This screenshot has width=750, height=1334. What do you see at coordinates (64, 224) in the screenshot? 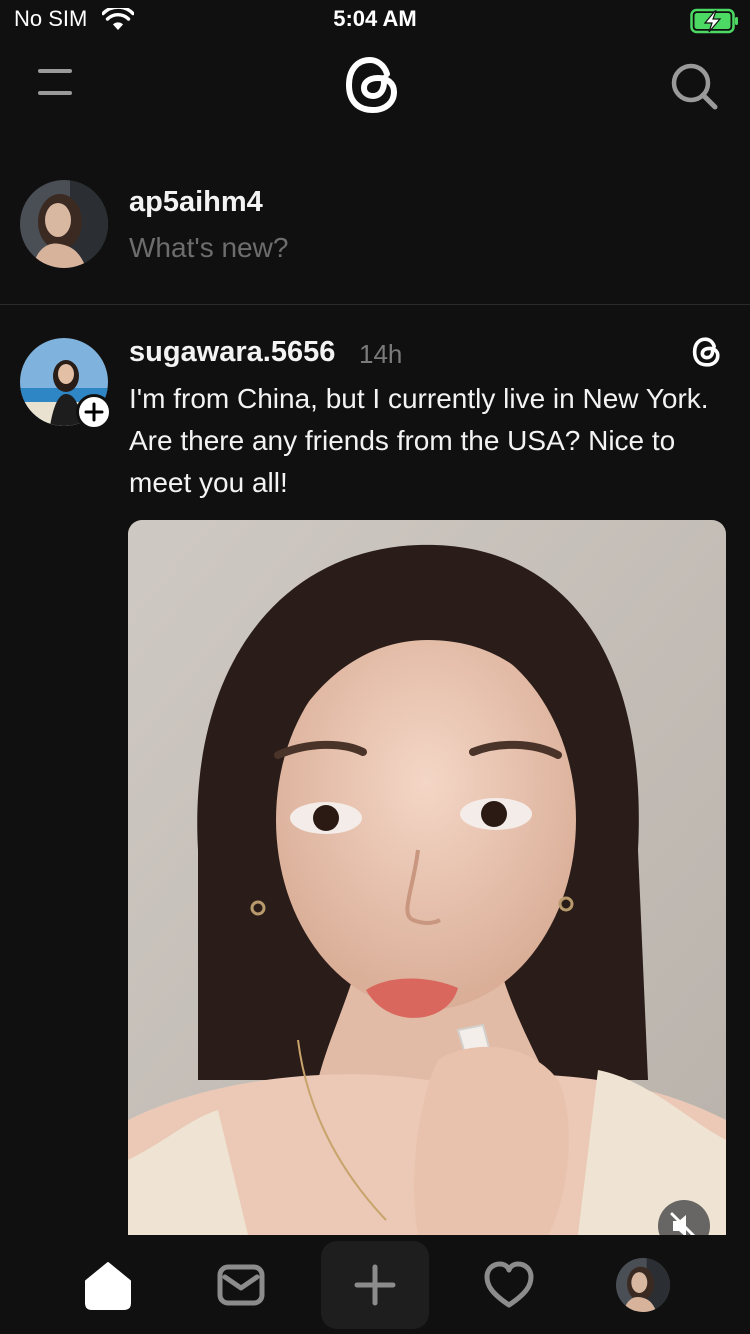
I see `composer-avatar` at bounding box center [64, 224].